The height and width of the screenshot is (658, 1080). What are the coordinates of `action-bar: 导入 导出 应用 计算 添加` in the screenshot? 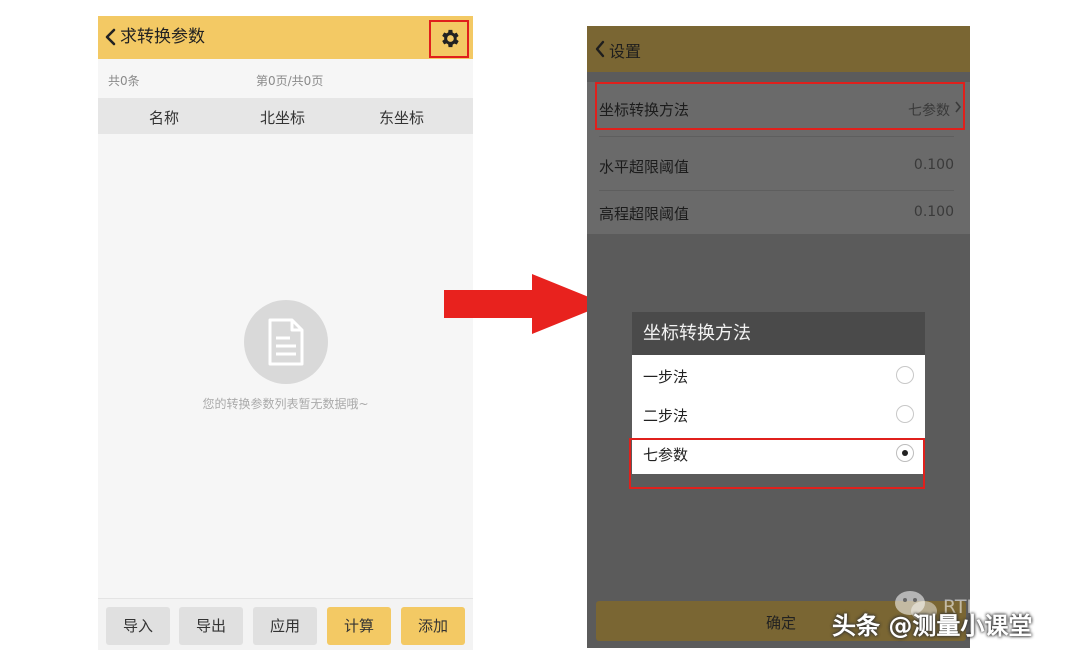 It's located at (285, 624).